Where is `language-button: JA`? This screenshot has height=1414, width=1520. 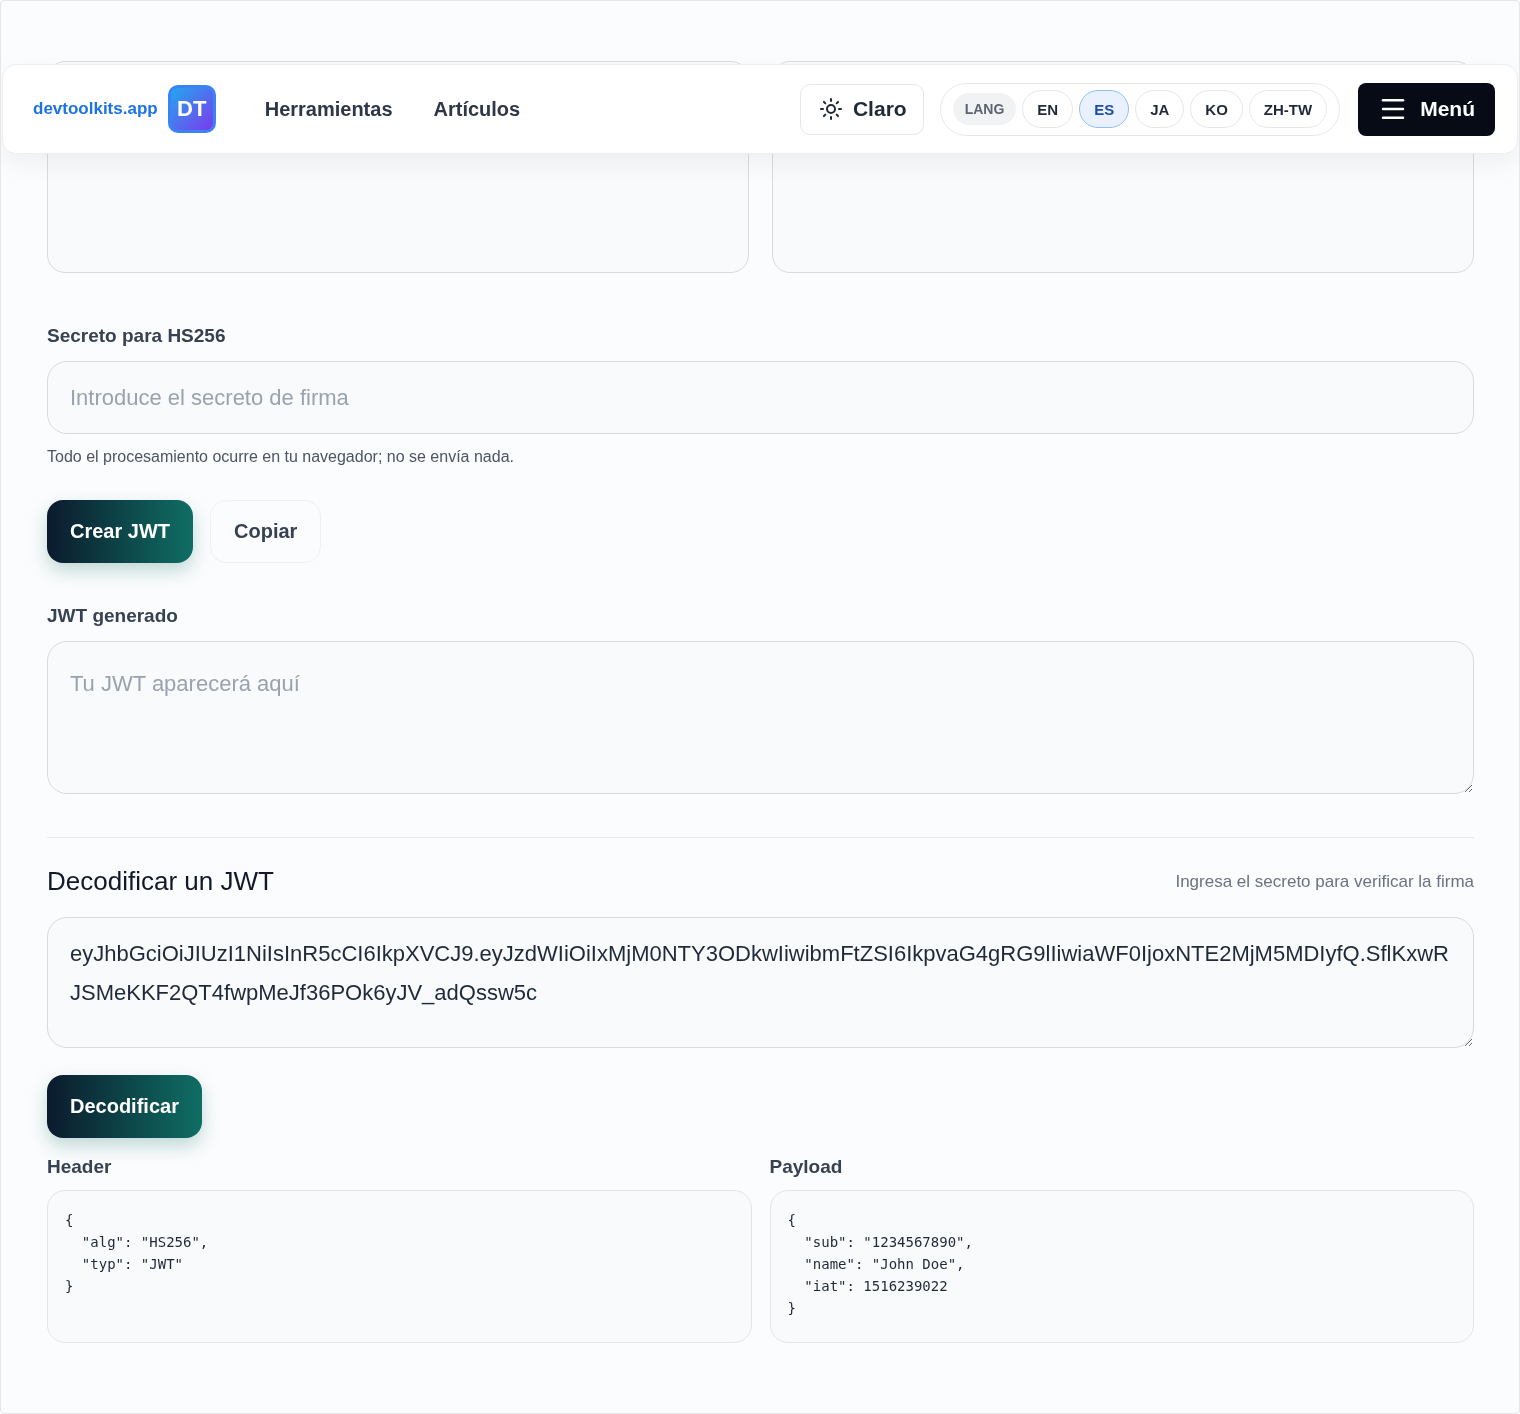
language-button: JA is located at coordinates (1160, 109).